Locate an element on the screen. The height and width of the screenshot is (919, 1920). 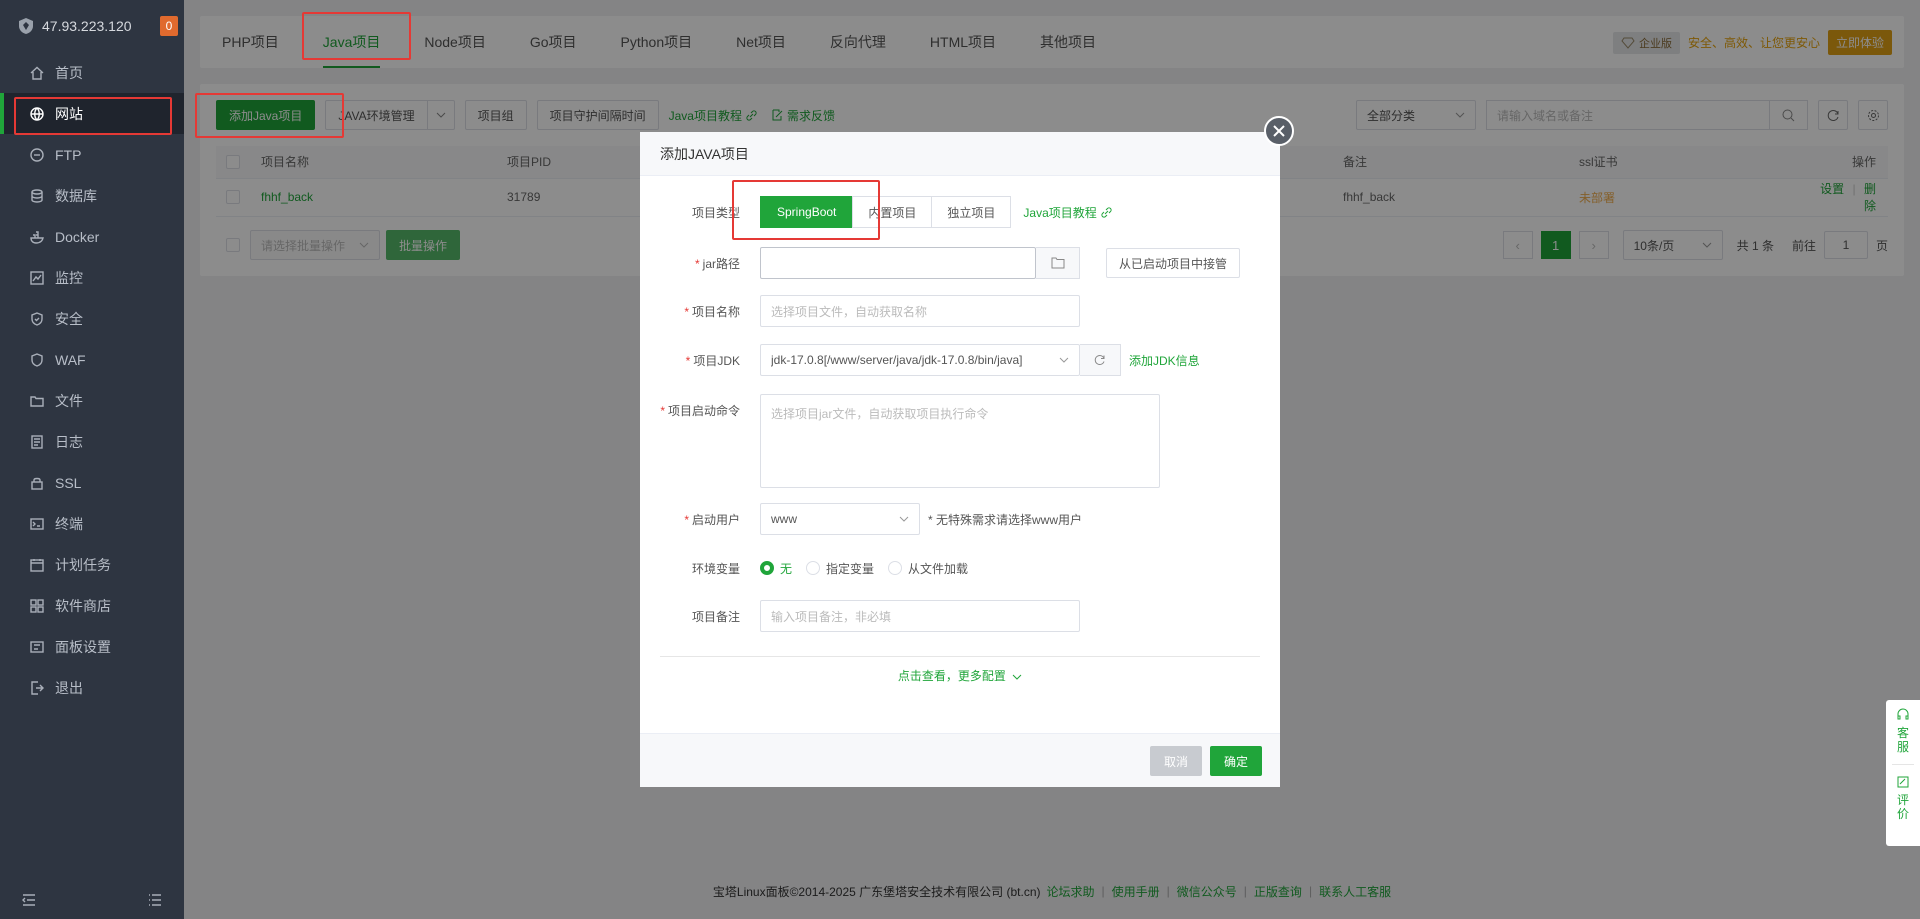
remark-label: 项目备注 is located at coordinates (715, 616).